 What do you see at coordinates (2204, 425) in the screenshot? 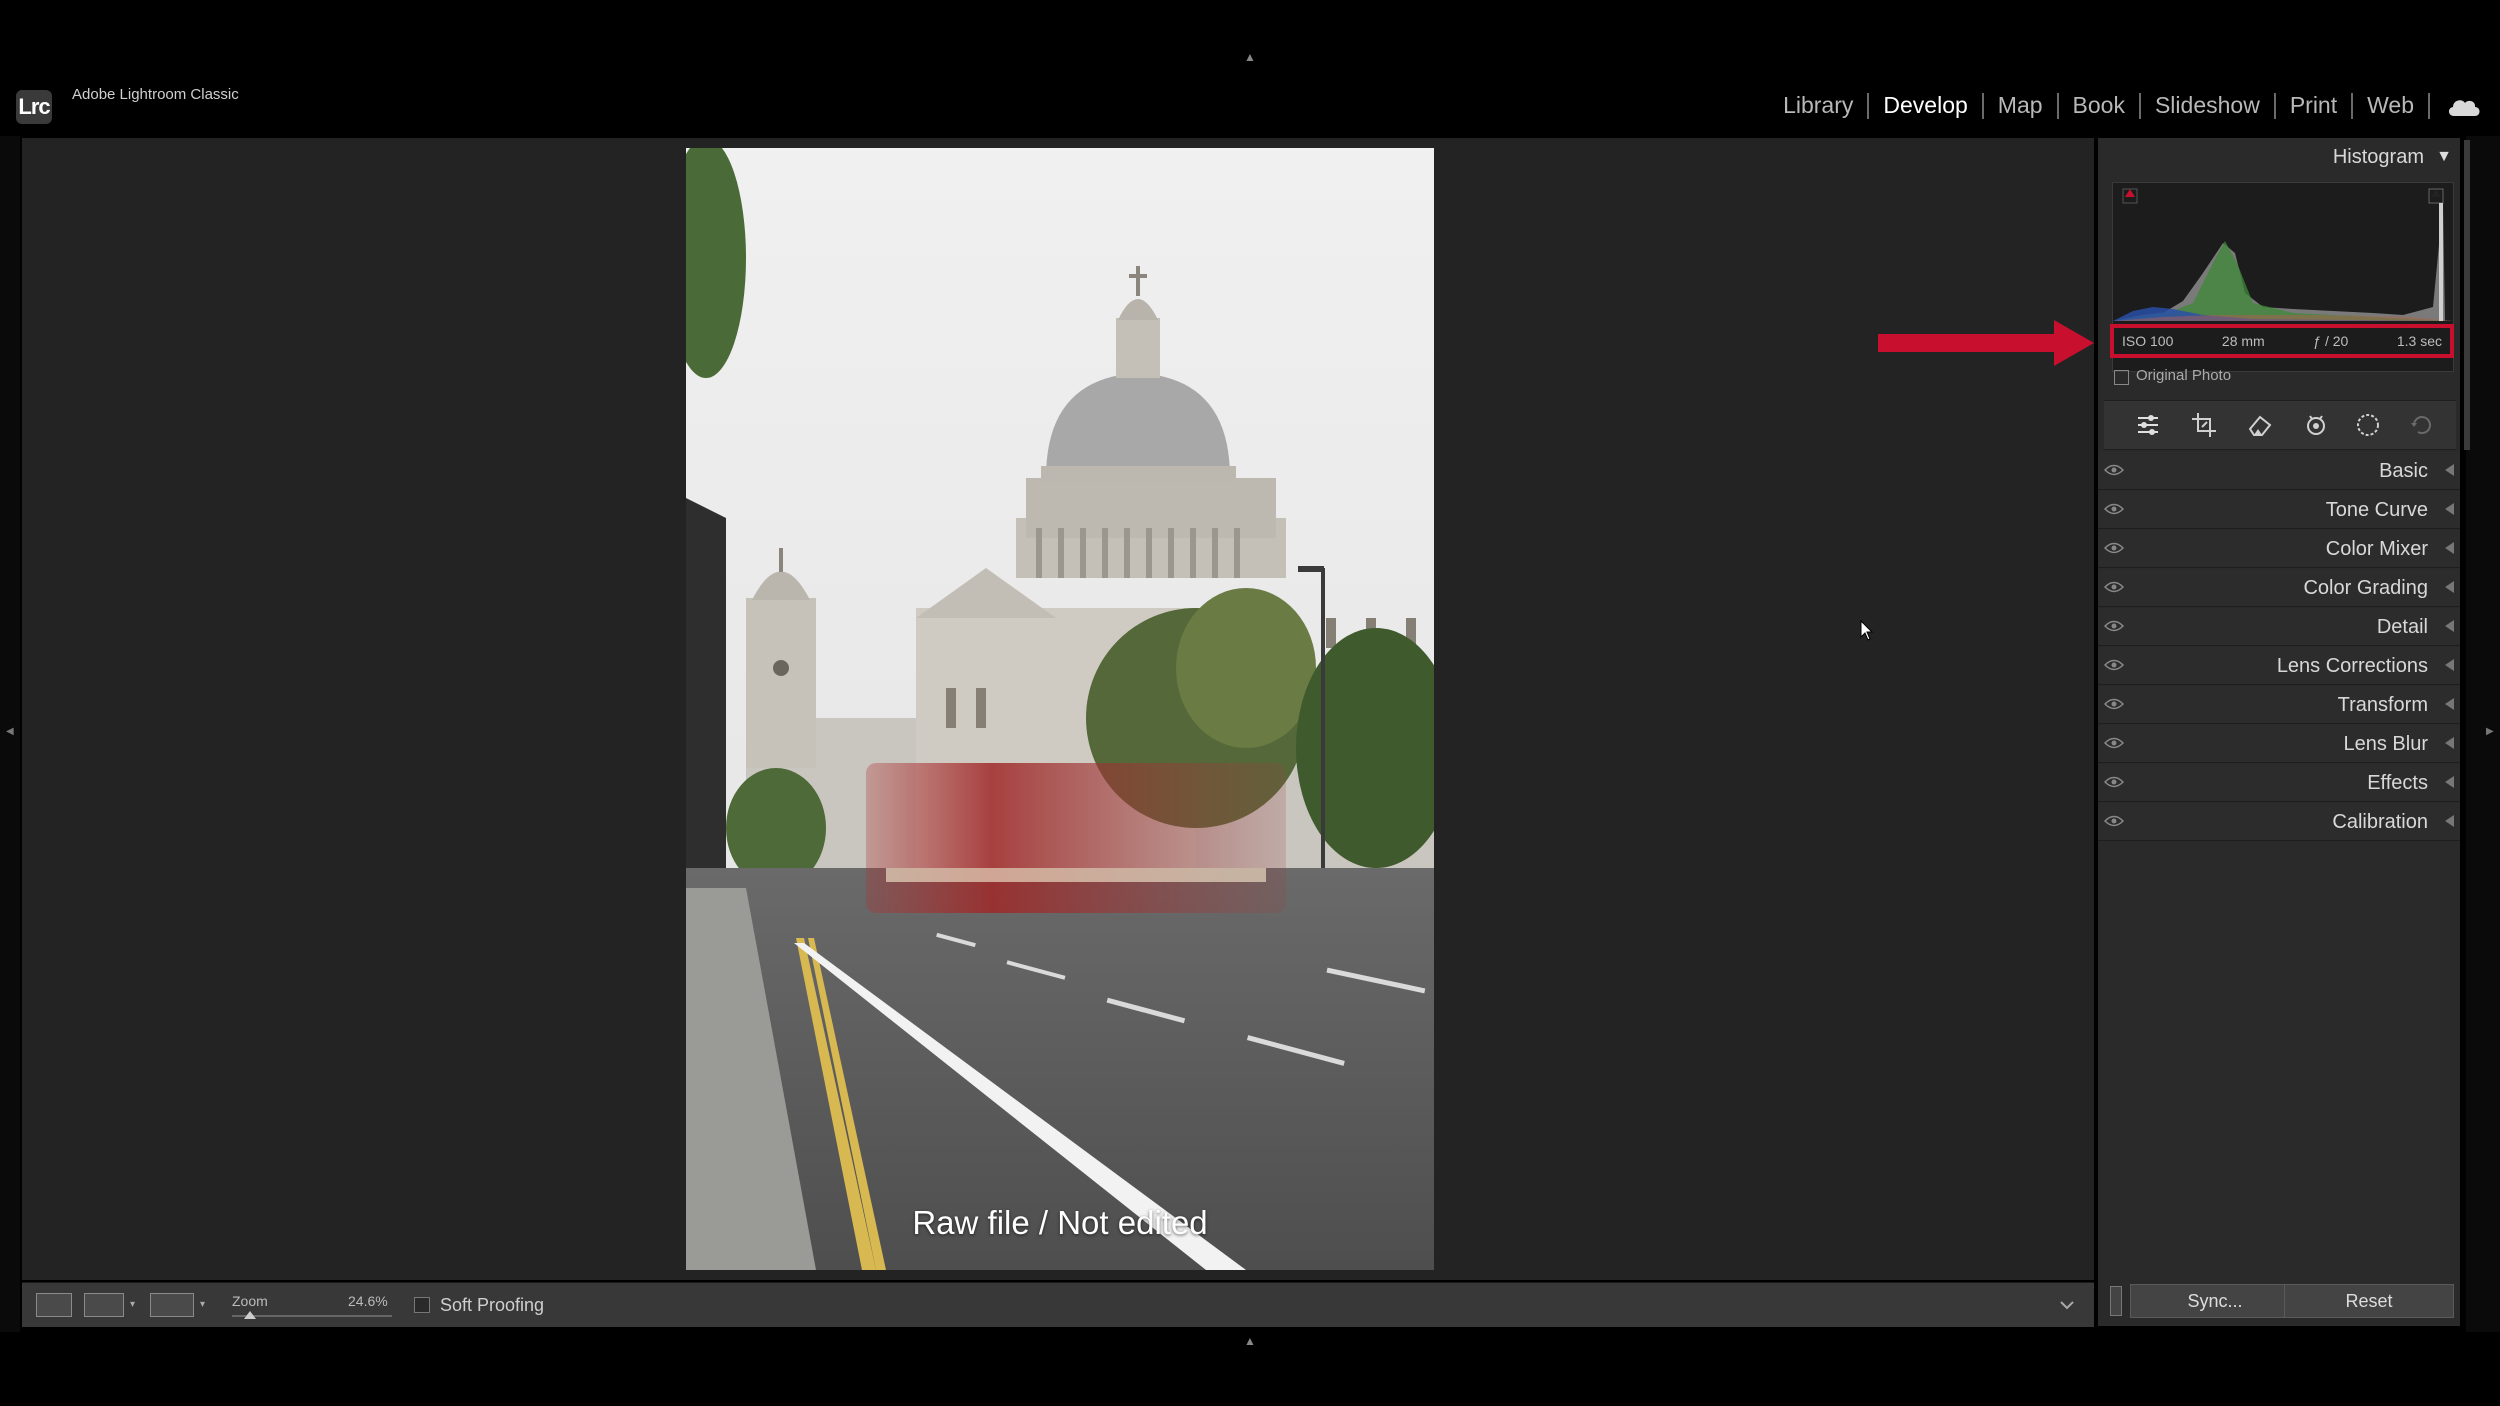
I see `crop-icon` at bounding box center [2204, 425].